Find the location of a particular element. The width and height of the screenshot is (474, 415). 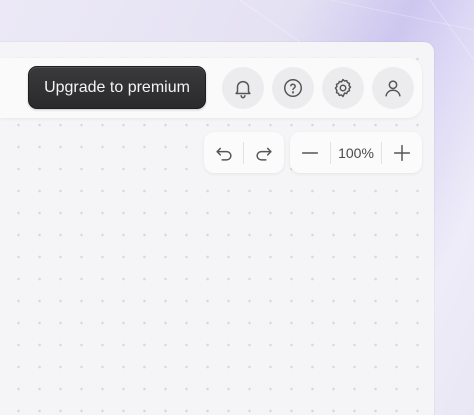

question-circle-icon is located at coordinates (293, 88).